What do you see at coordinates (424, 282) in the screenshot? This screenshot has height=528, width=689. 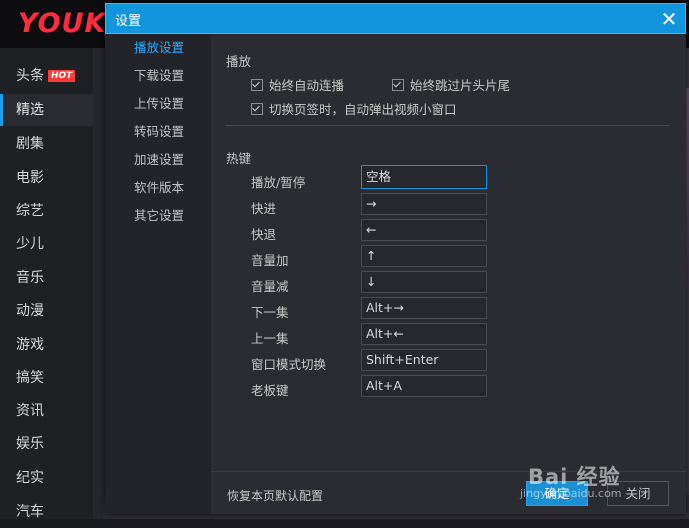 I see `hotkey-input-volume-down: ↓` at bounding box center [424, 282].